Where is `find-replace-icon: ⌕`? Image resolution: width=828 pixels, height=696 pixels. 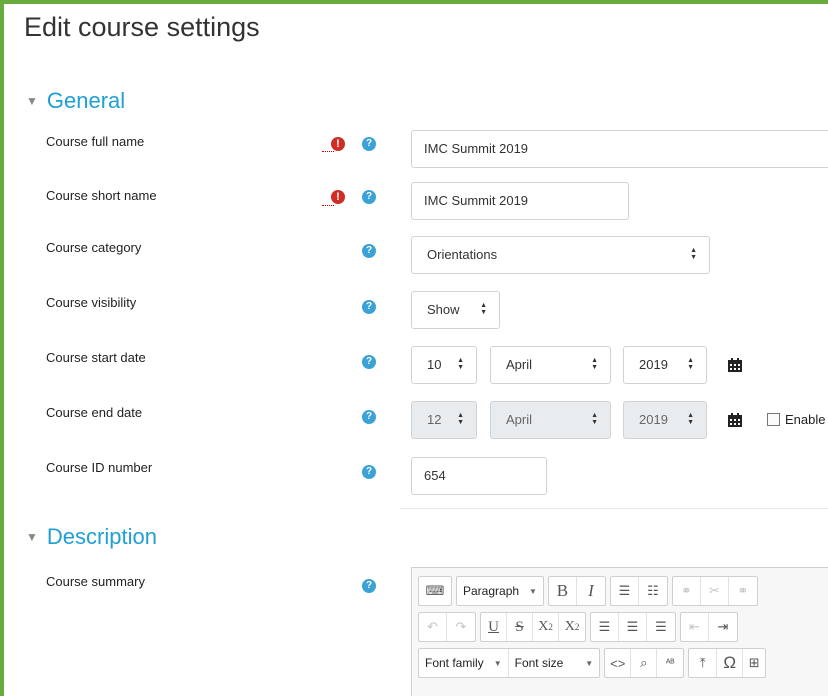 find-replace-icon: ⌕ is located at coordinates (644, 663).